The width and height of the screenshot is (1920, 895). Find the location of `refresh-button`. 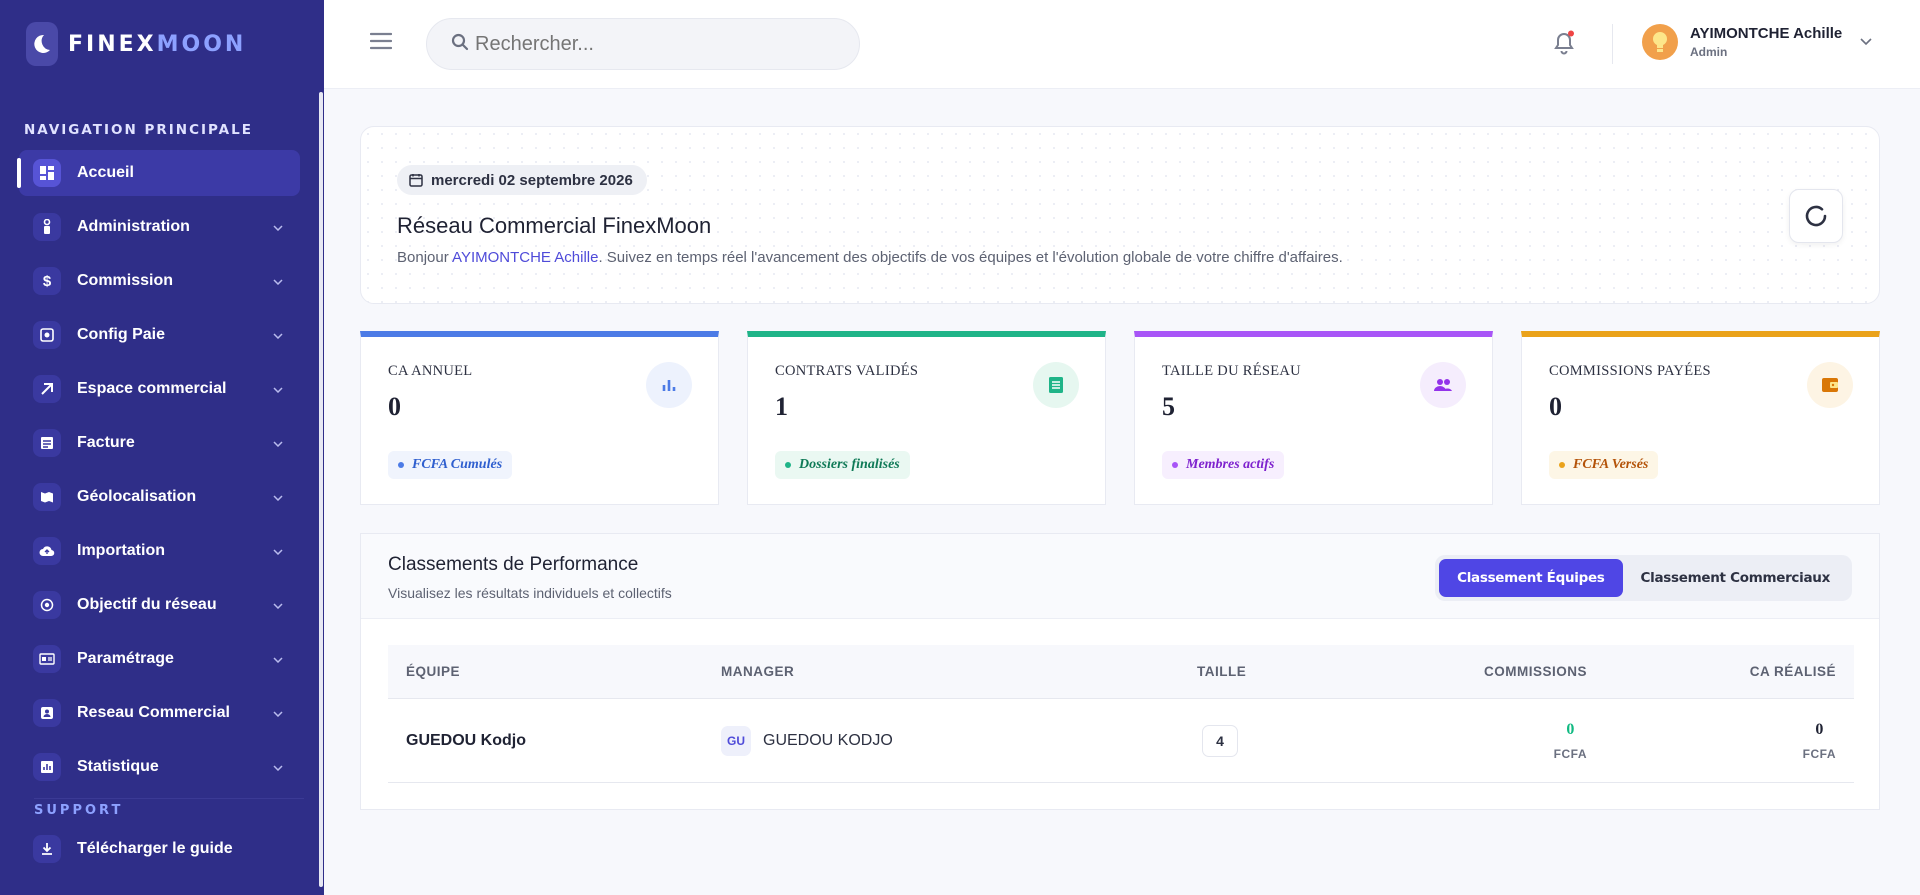

refresh-button is located at coordinates (1816, 216).